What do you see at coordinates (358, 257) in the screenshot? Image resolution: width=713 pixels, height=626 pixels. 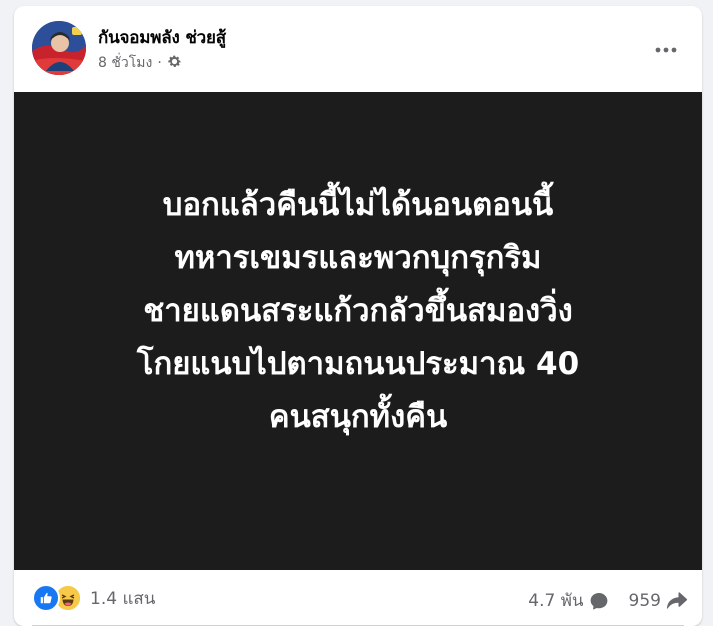 I see `media-line: ทหารเขมรและพวกบุกรุกริม` at bounding box center [358, 257].